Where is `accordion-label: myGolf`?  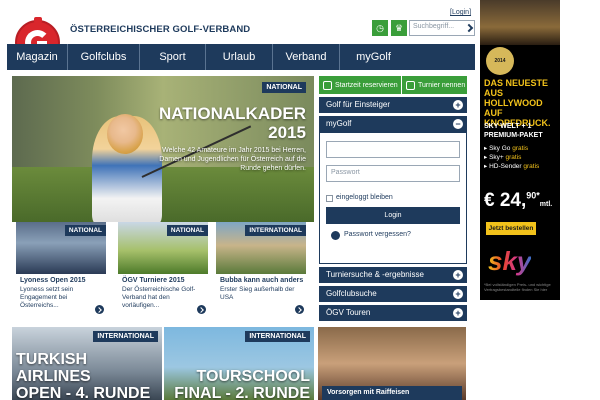 accordion-label: myGolf is located at coordinates (339, 123).